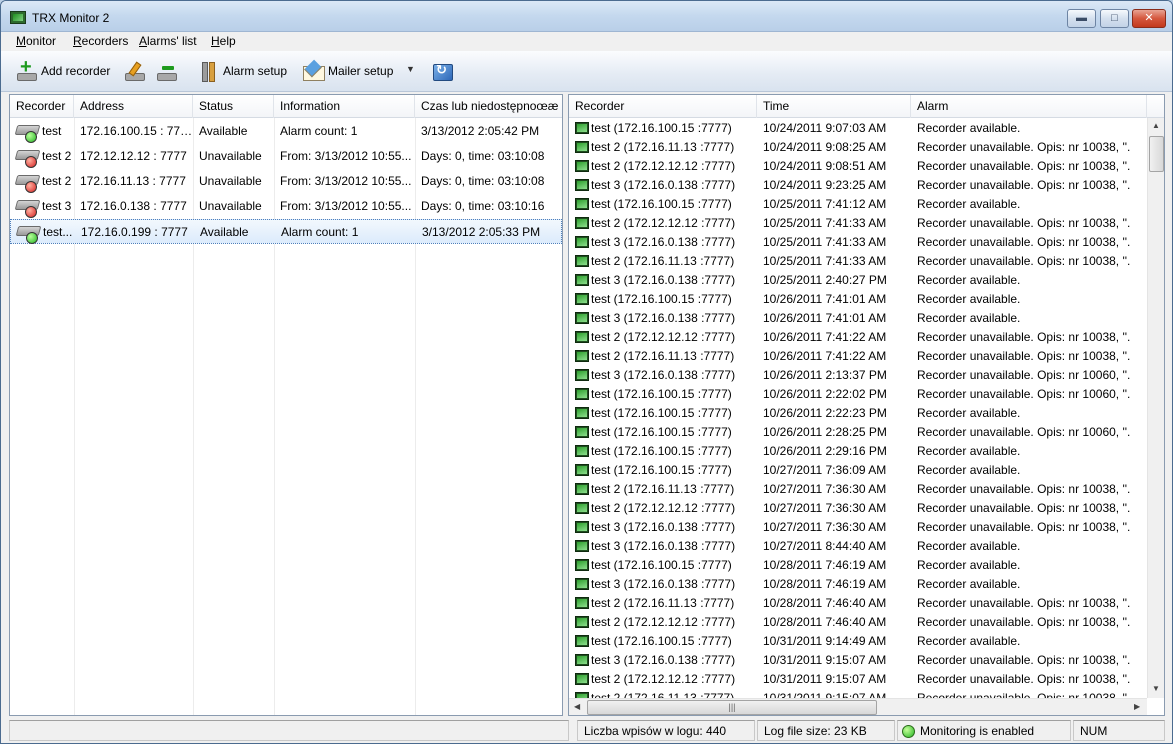 The image size is (1173, 744). What do you see at coordinates (1137, 706) in the screenshot?
I see `scroll-right-icon: ▶` at bounding box center [1137, 706].